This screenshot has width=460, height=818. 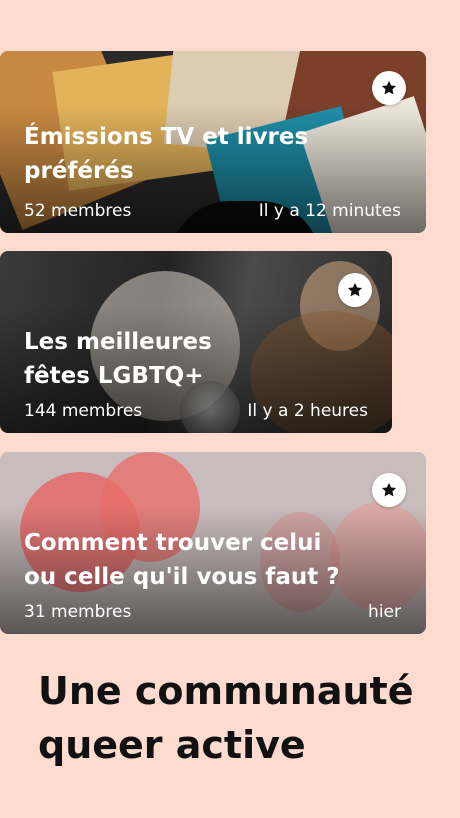 I want to click on member-count: 52 membres, so click(x=78, y=211).